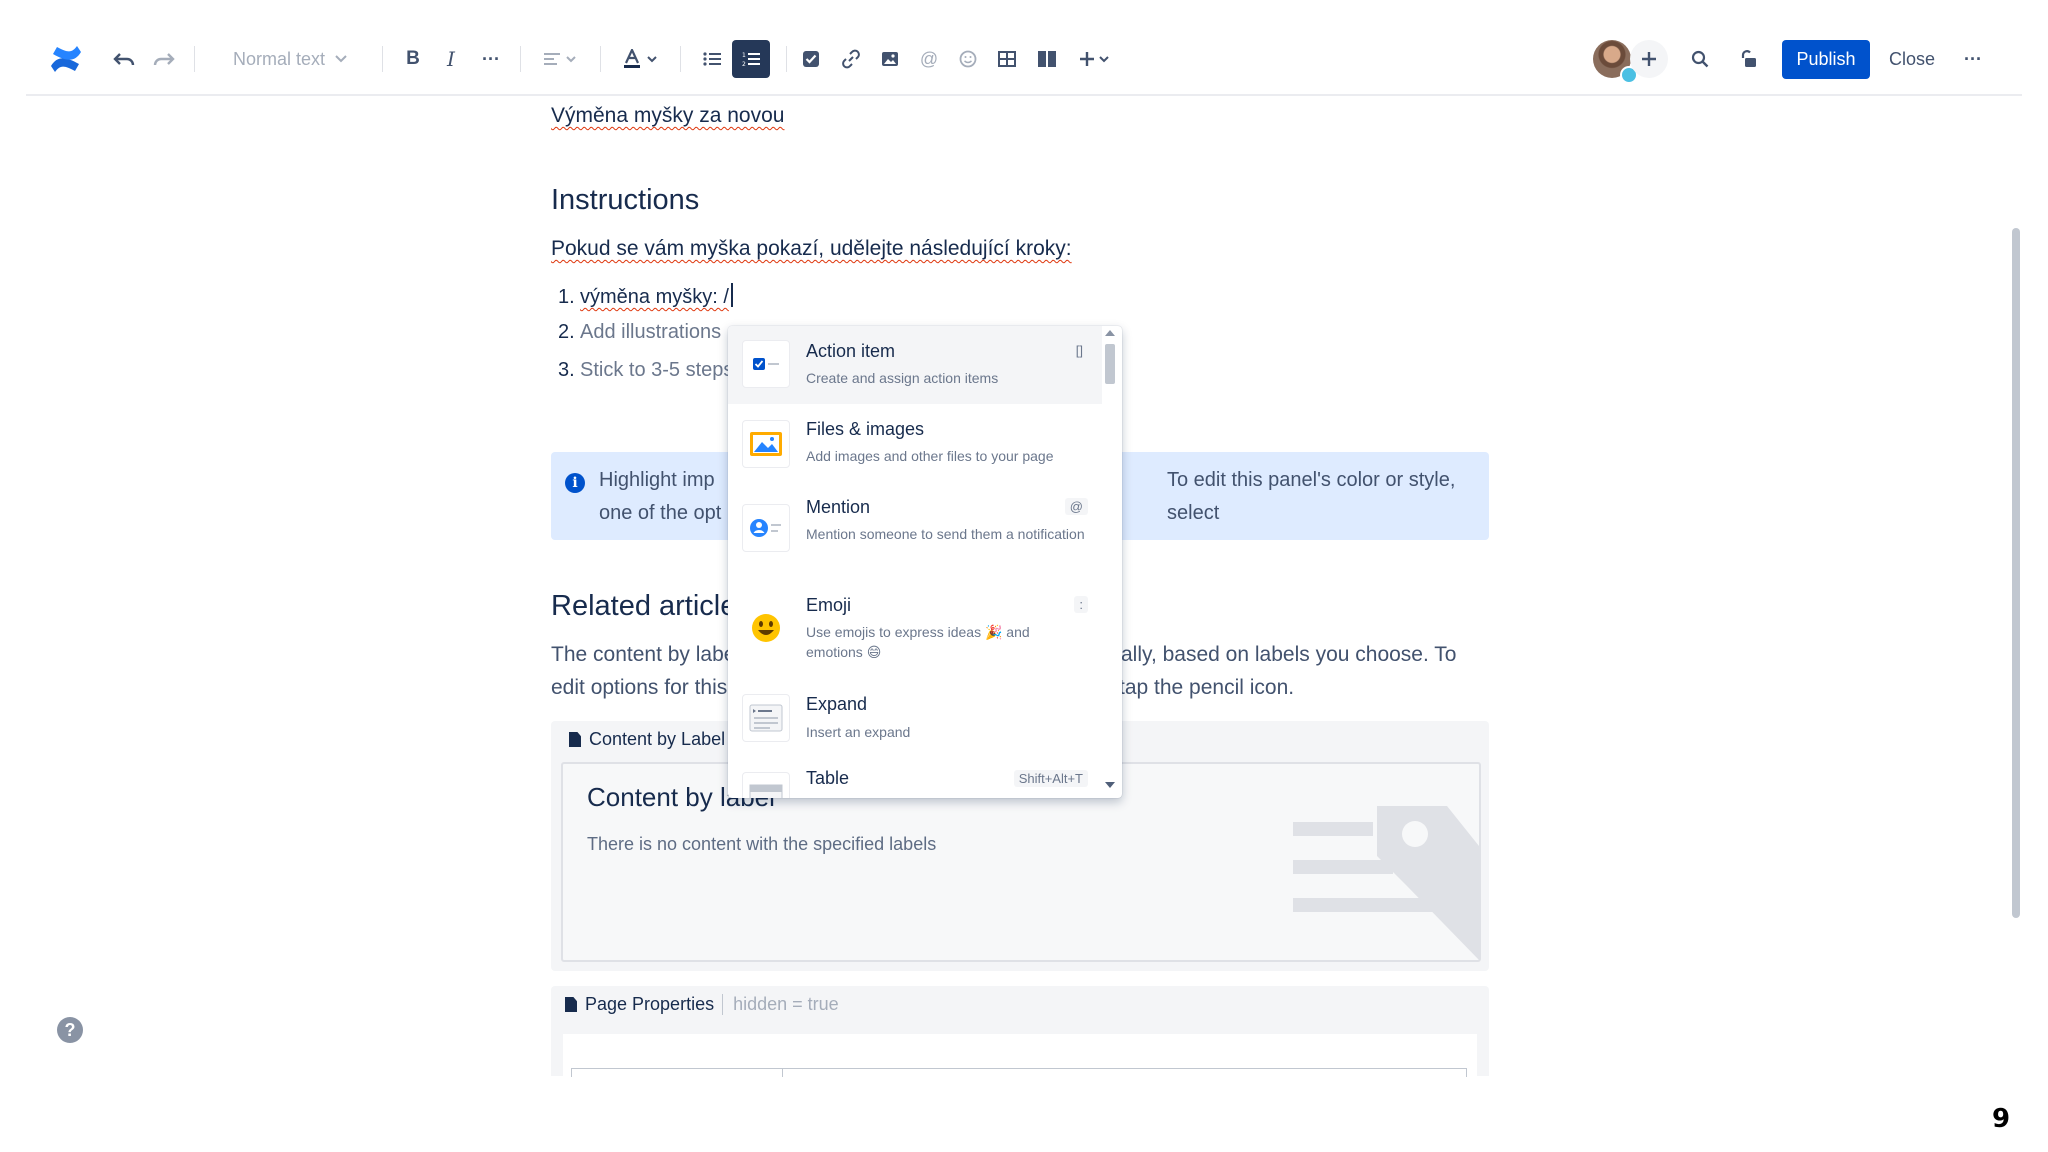 This screenshot has width=2048, height=1152. I want to click on page-scrollbar, so click(2016, 573).